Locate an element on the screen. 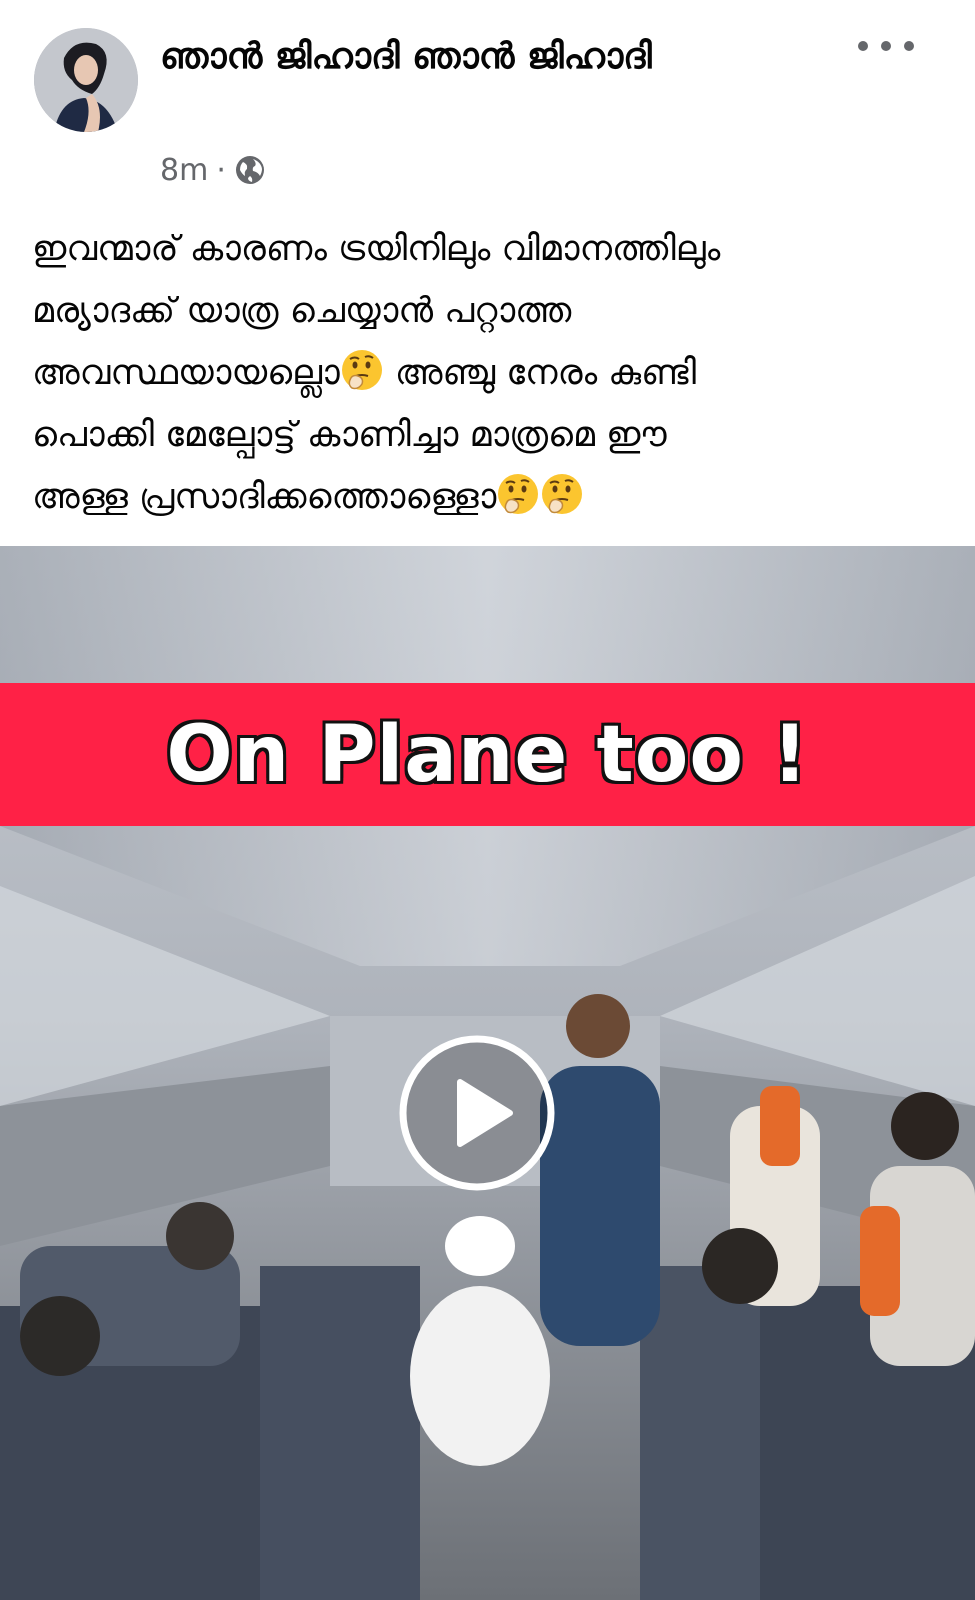 The image size is (975, 1600). play-button is located at coordinates (477, 1113).